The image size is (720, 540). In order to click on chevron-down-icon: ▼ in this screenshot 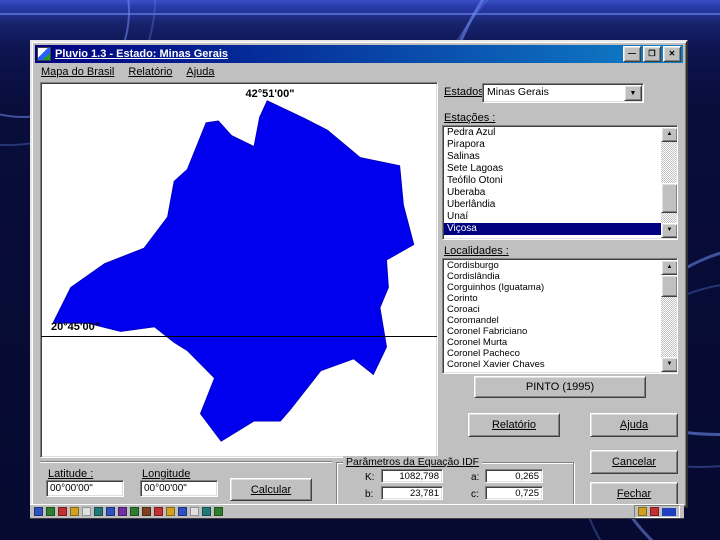, I will do `click(633, 93)`.